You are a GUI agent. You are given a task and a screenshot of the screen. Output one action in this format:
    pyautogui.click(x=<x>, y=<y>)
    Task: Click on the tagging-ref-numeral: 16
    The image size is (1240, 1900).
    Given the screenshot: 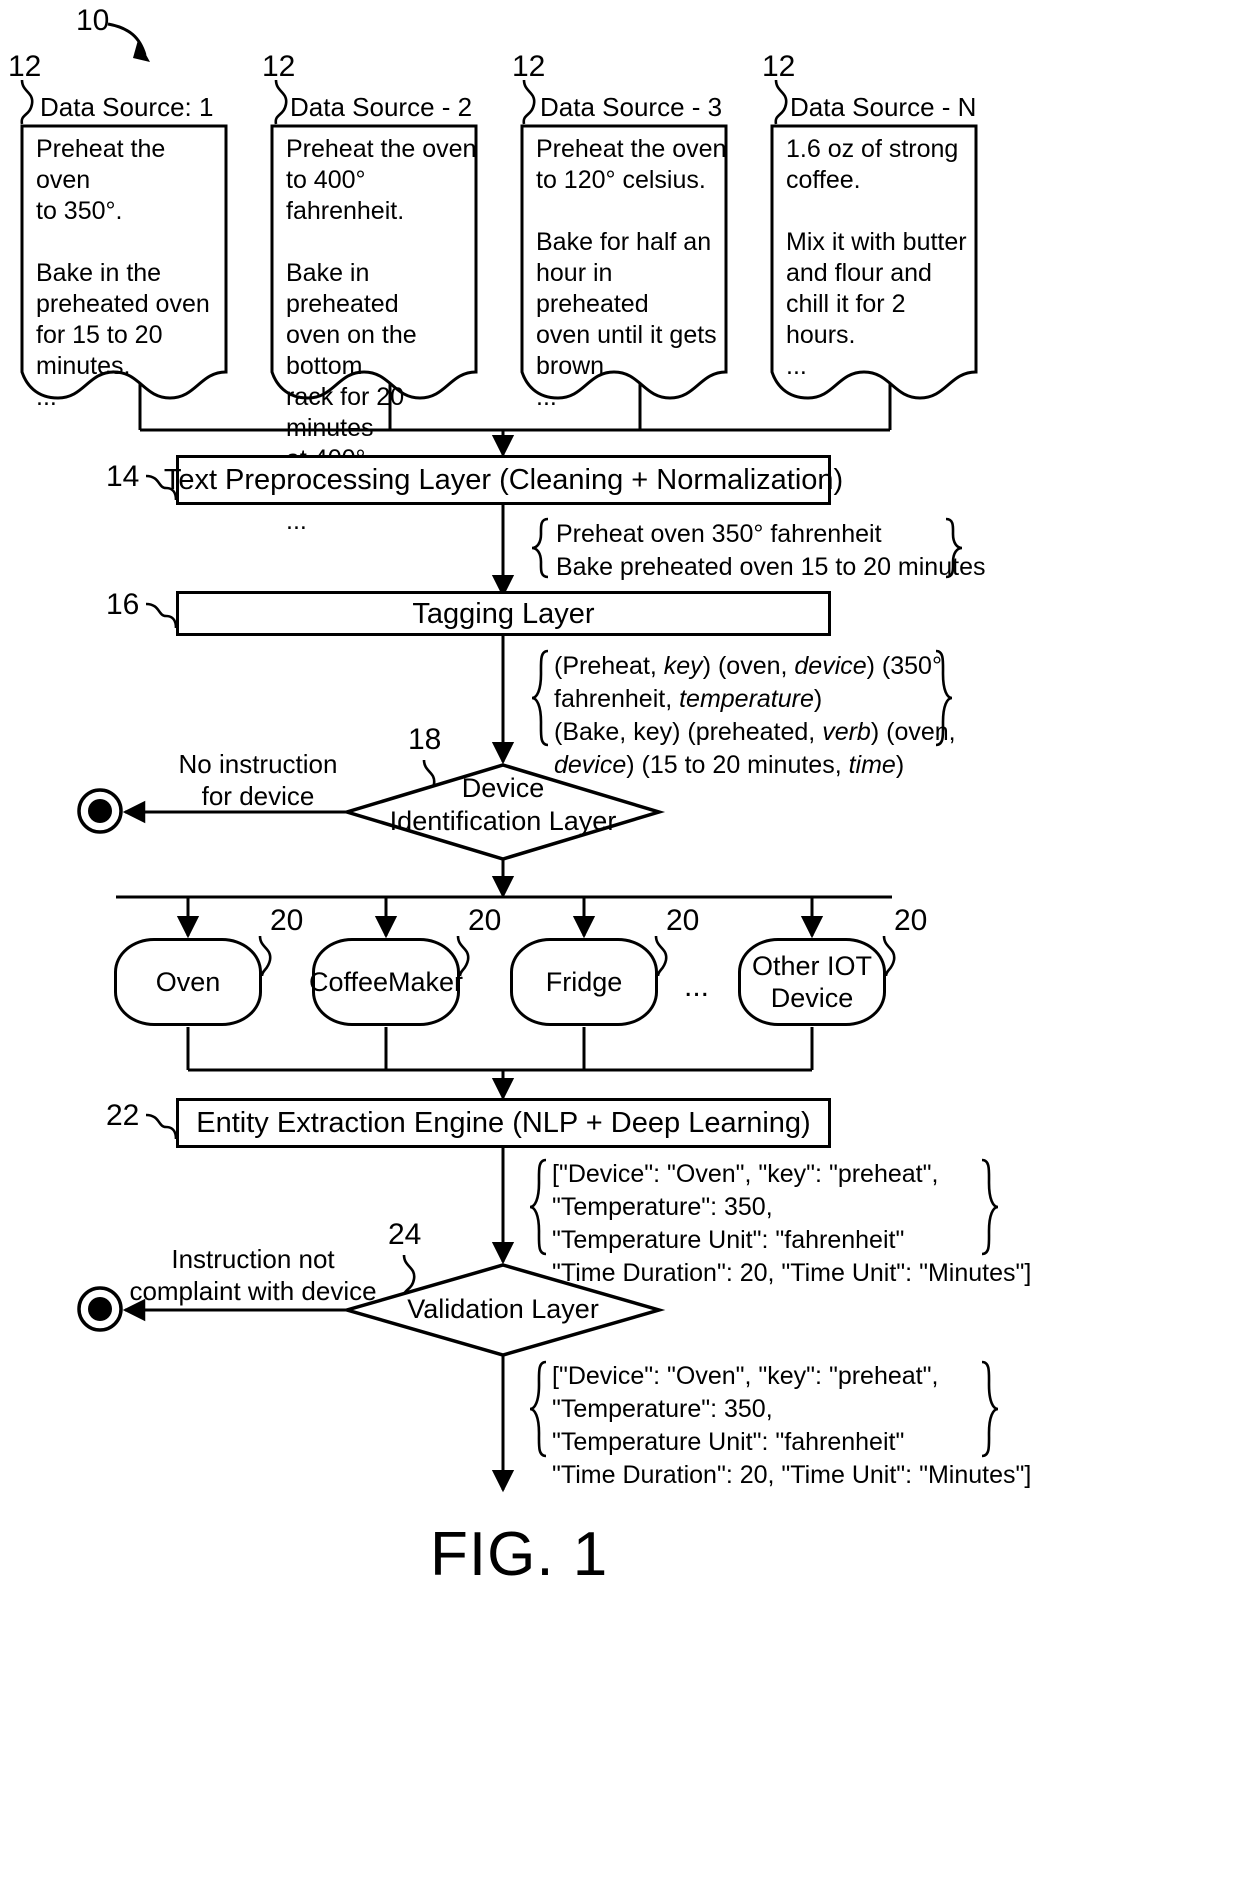 What is the action you would take?
    pyautogui.click(x=123, y=604)
    